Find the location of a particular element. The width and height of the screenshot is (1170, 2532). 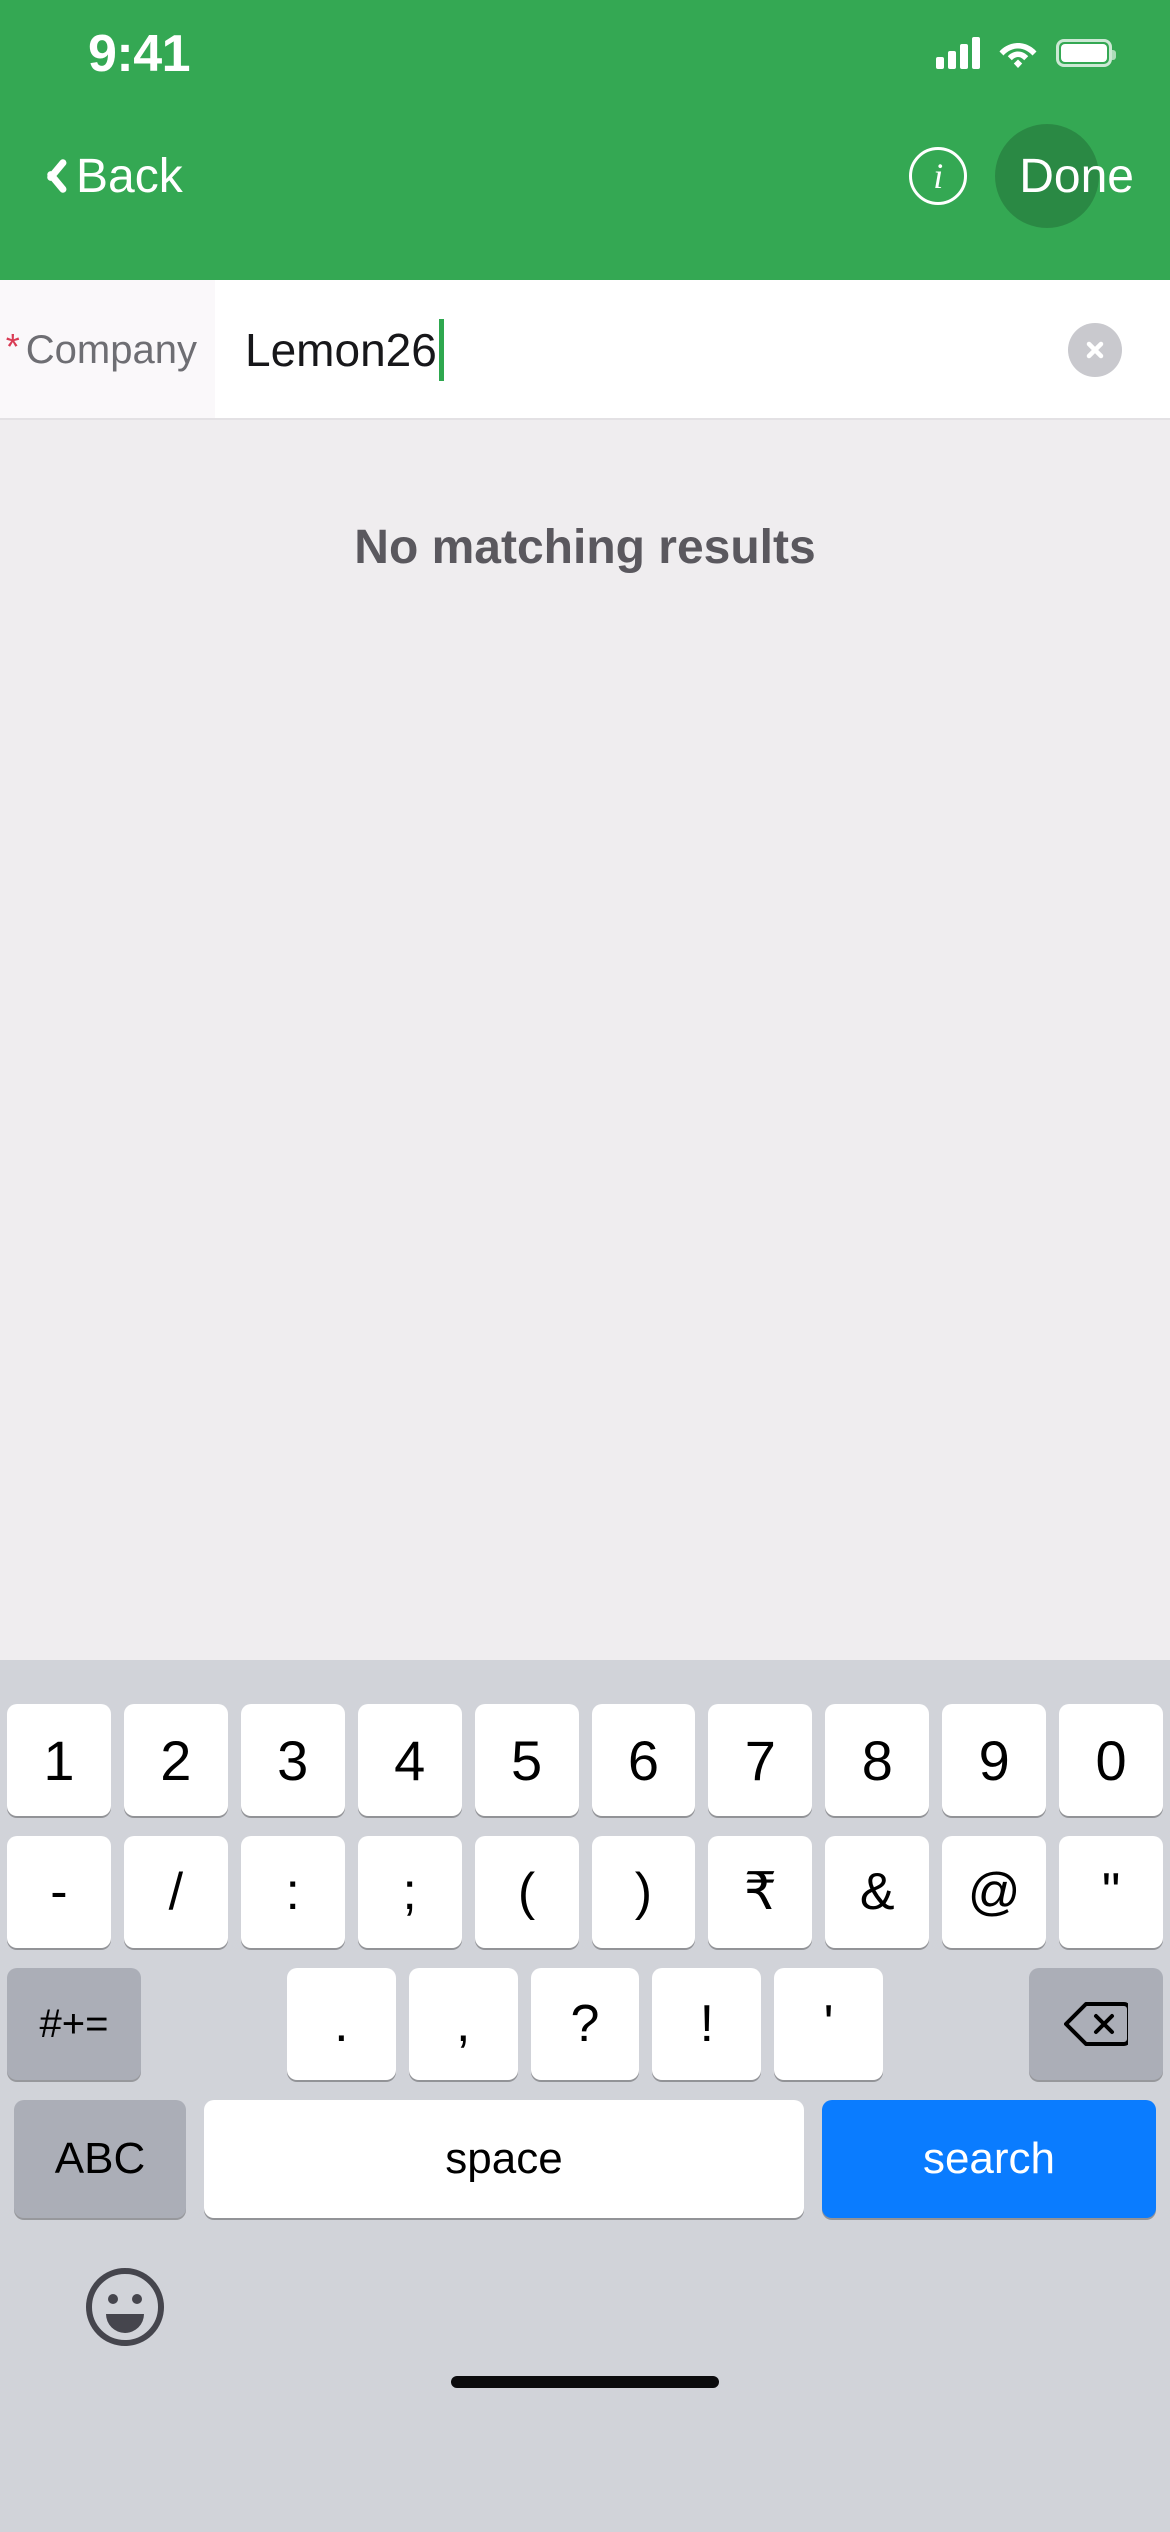

clear-circle-icon is located at coordinates (1095, 350).